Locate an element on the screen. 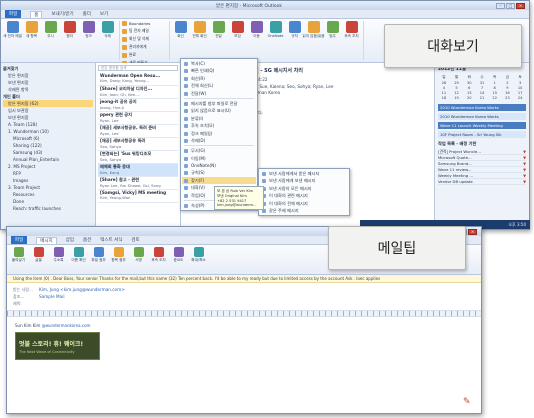  signature-link: @wundermankorea.com is located at coordinates (66, 325).